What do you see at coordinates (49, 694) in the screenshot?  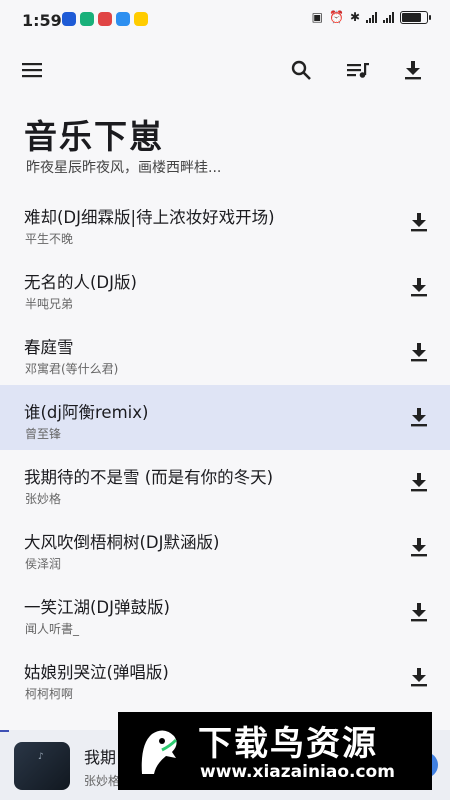 I see `song-artist: 柯柯柯啊` at bounding box center [49, 694].